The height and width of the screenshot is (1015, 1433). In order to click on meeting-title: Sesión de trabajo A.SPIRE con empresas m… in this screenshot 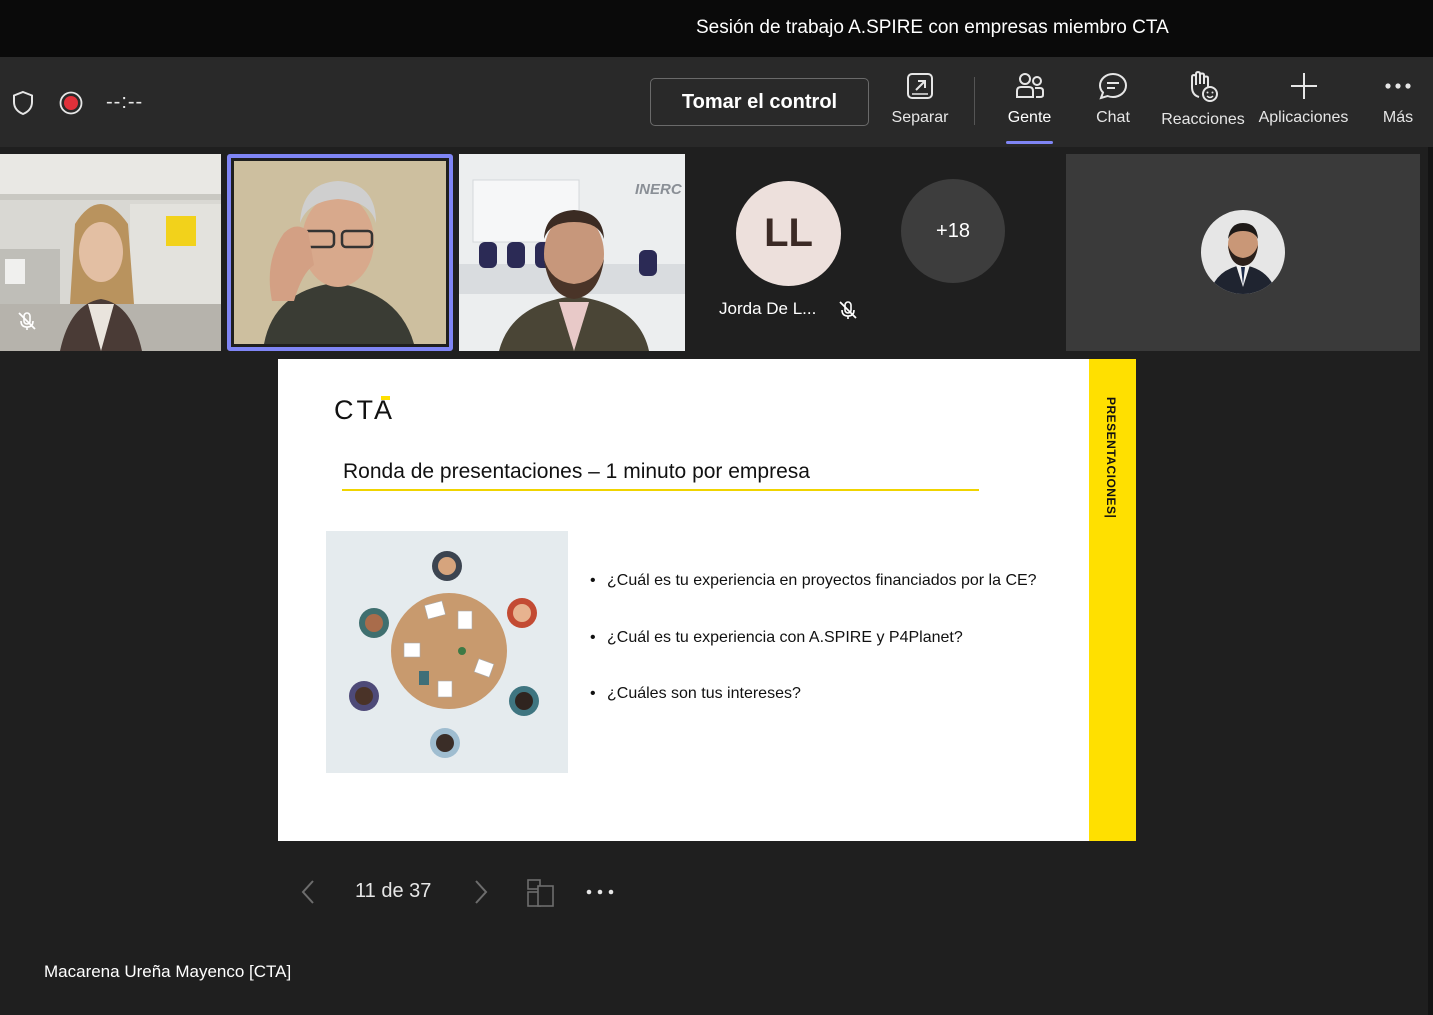, I will do `click(932, 27)`.